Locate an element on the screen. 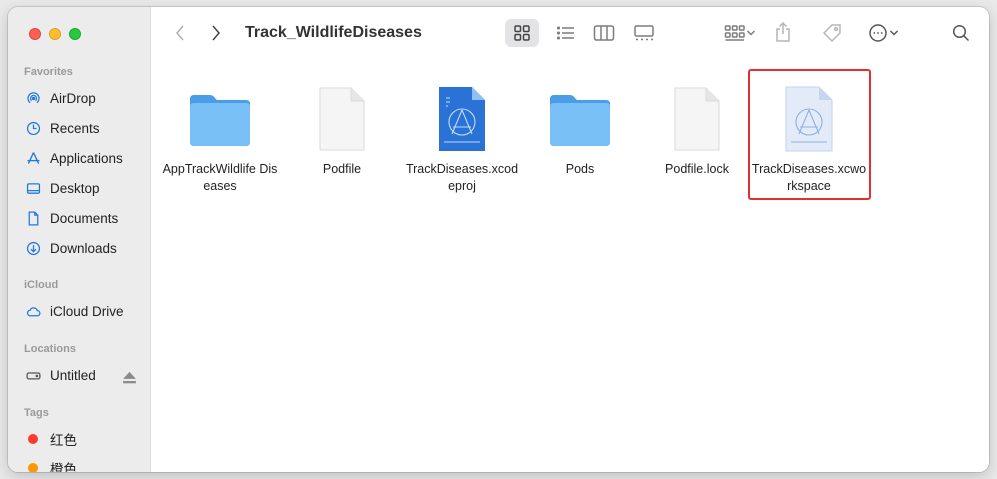 Image resolution: width=997 pixels, height=479 pixels. sidebar-item-untitled: Untitled is located at coordinates (83, 375).